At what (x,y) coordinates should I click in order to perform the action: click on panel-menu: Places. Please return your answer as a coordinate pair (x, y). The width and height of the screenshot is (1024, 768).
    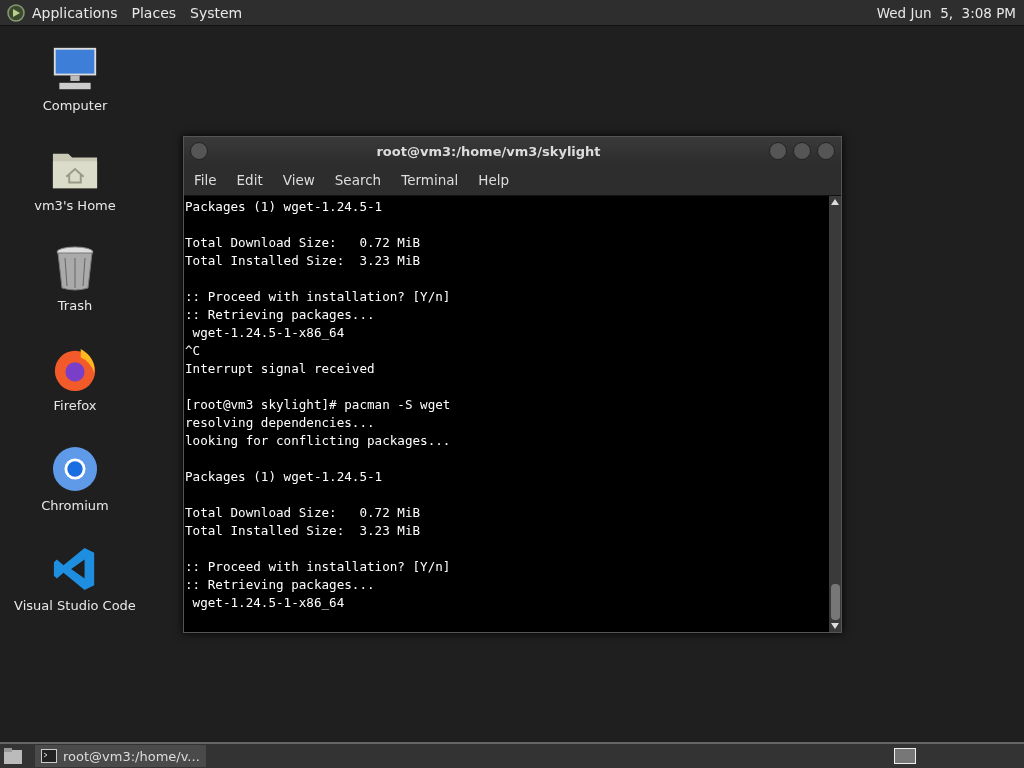
    Looking at the image, I should click on (154, 12).